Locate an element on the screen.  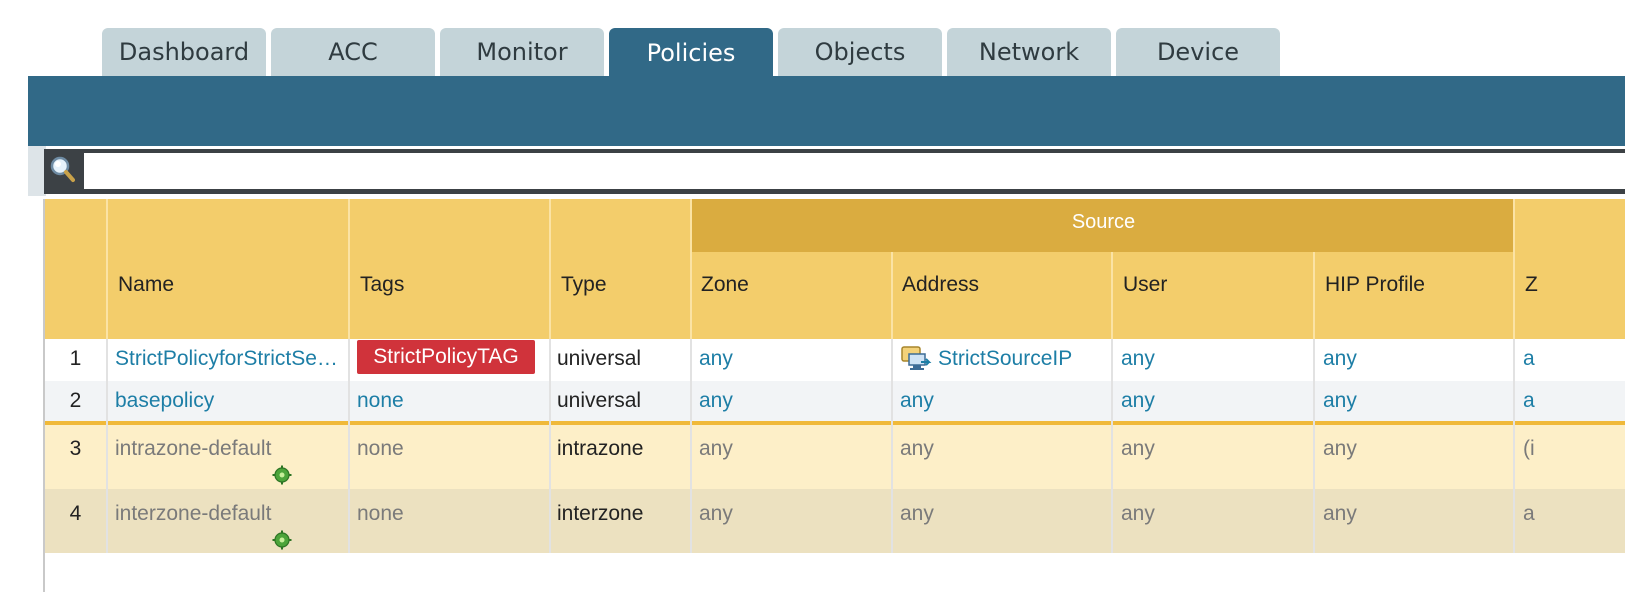
address-object-icon is located at coordinates (916, 359).